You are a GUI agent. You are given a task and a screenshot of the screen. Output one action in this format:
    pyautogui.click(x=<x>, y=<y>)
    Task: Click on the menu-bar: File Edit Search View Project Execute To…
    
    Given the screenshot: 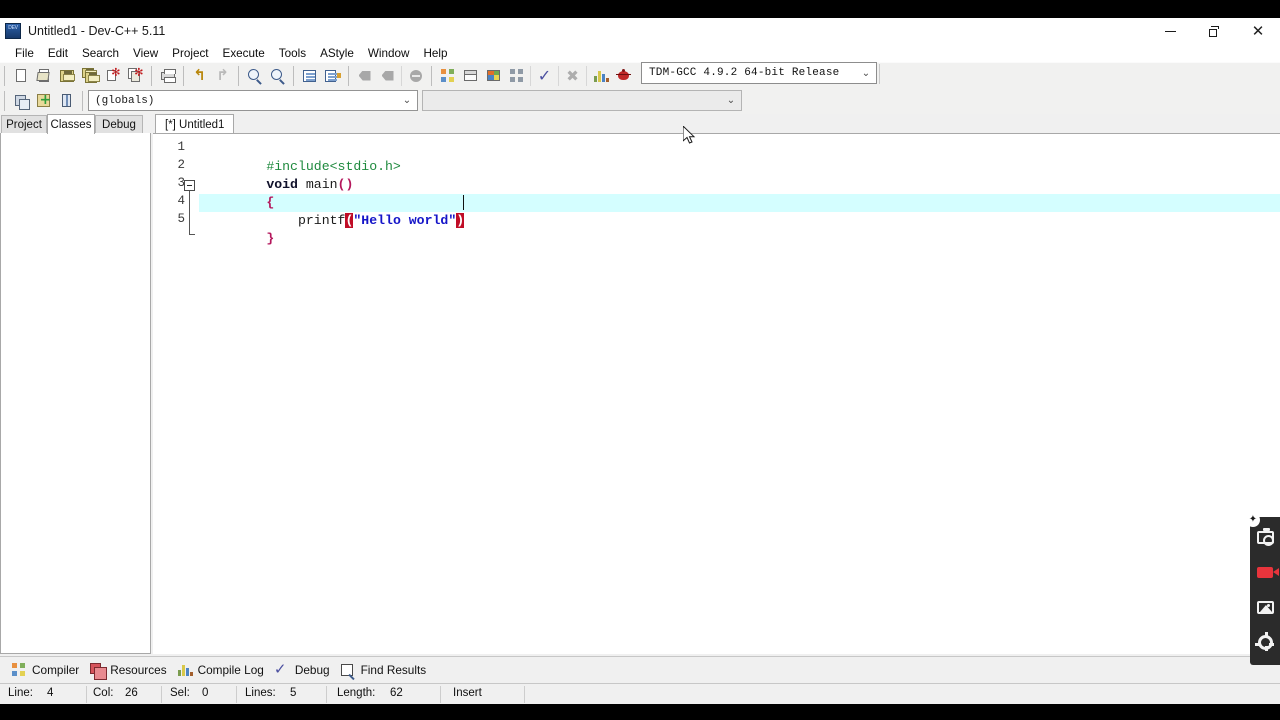 What is the action you would take?
    pyautogui.click(x=640, y=53)
    